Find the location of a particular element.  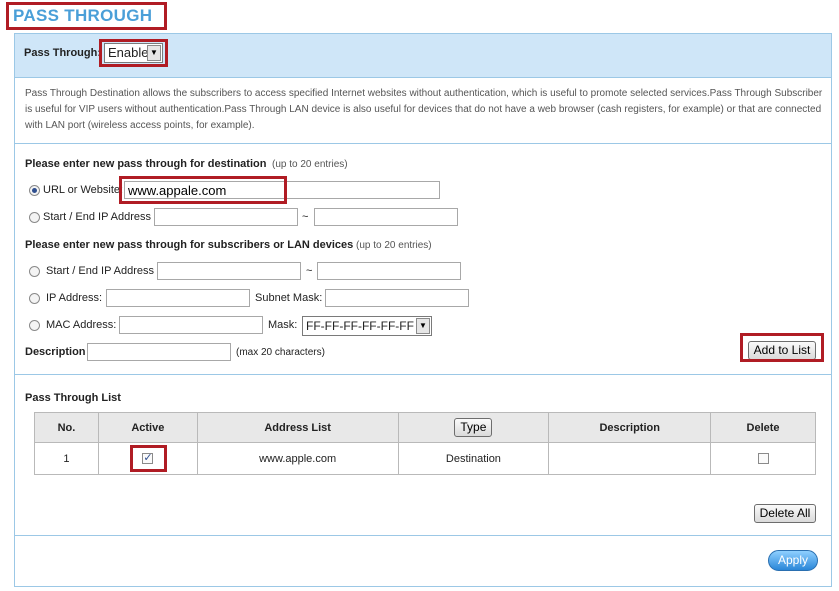

col-delete: Delete is located at coordinates (763, 427).